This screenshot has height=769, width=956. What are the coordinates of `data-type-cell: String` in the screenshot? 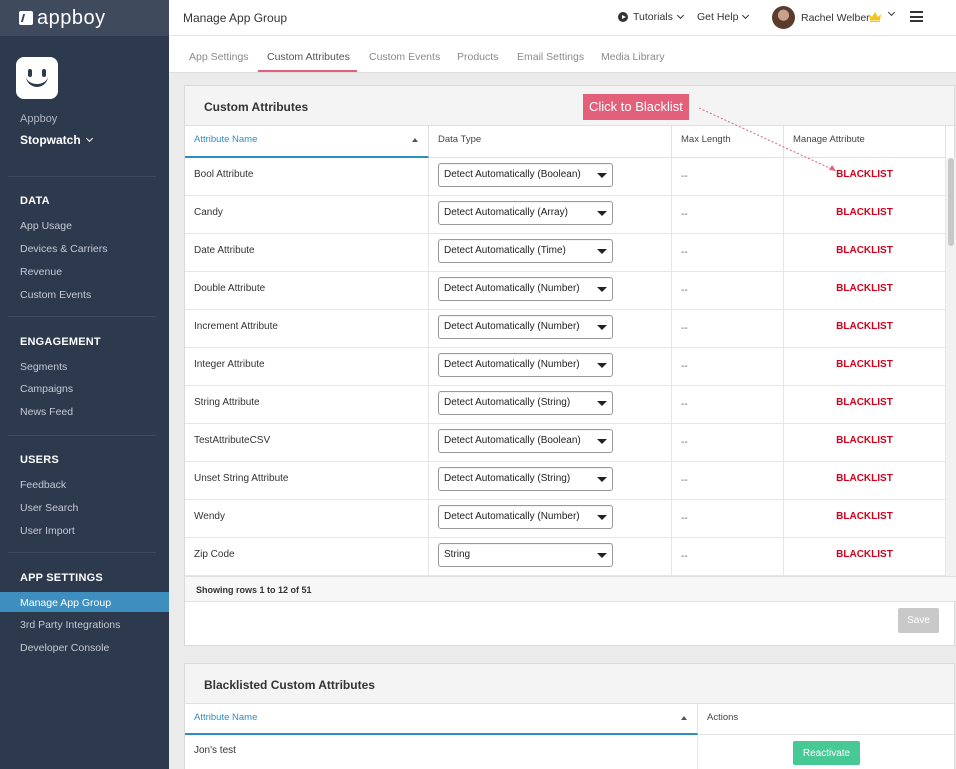 It's located at (550, 557).